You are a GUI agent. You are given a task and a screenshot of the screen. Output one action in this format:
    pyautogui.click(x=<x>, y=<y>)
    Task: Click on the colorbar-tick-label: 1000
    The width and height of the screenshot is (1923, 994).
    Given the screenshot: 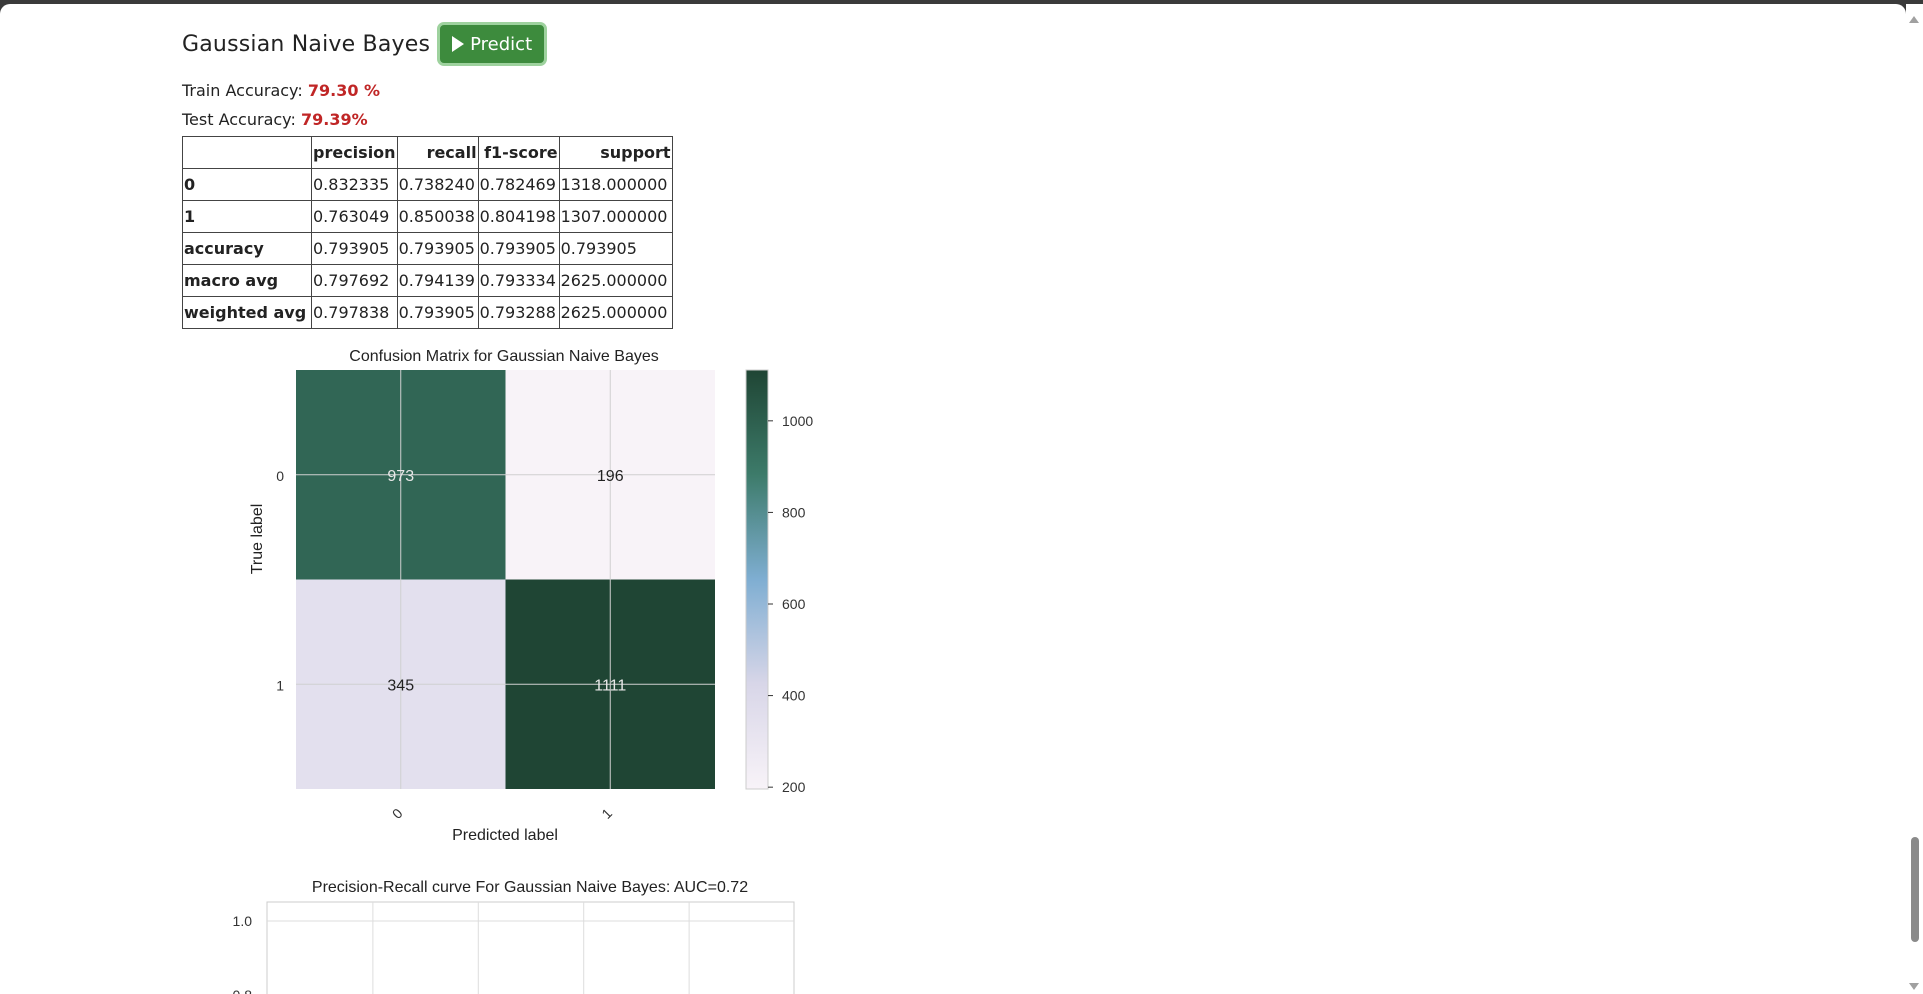 What is the action you would take?
    pyautogui.click(x=797, y=421)
    